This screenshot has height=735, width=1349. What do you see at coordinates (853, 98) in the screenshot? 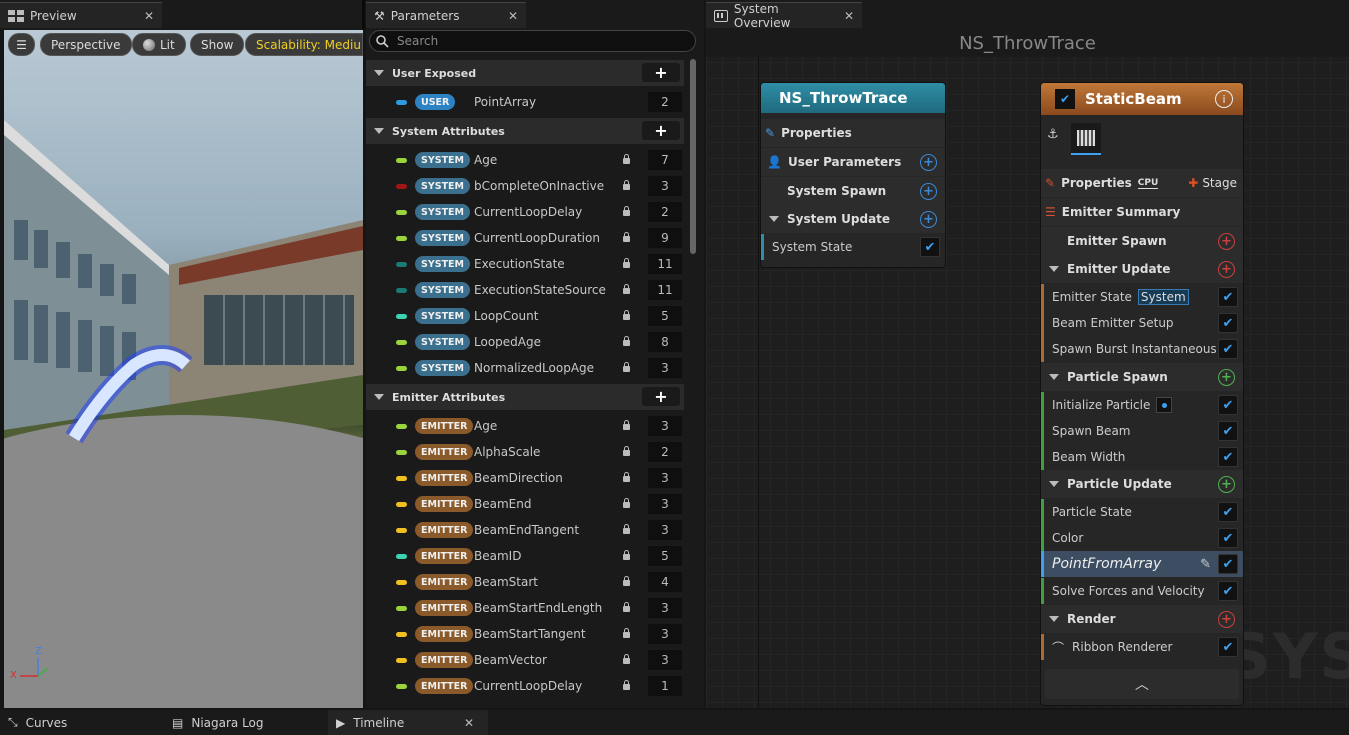
I see `system-node-title: NS_ThrowTrace` at bounding box center [853, 98].